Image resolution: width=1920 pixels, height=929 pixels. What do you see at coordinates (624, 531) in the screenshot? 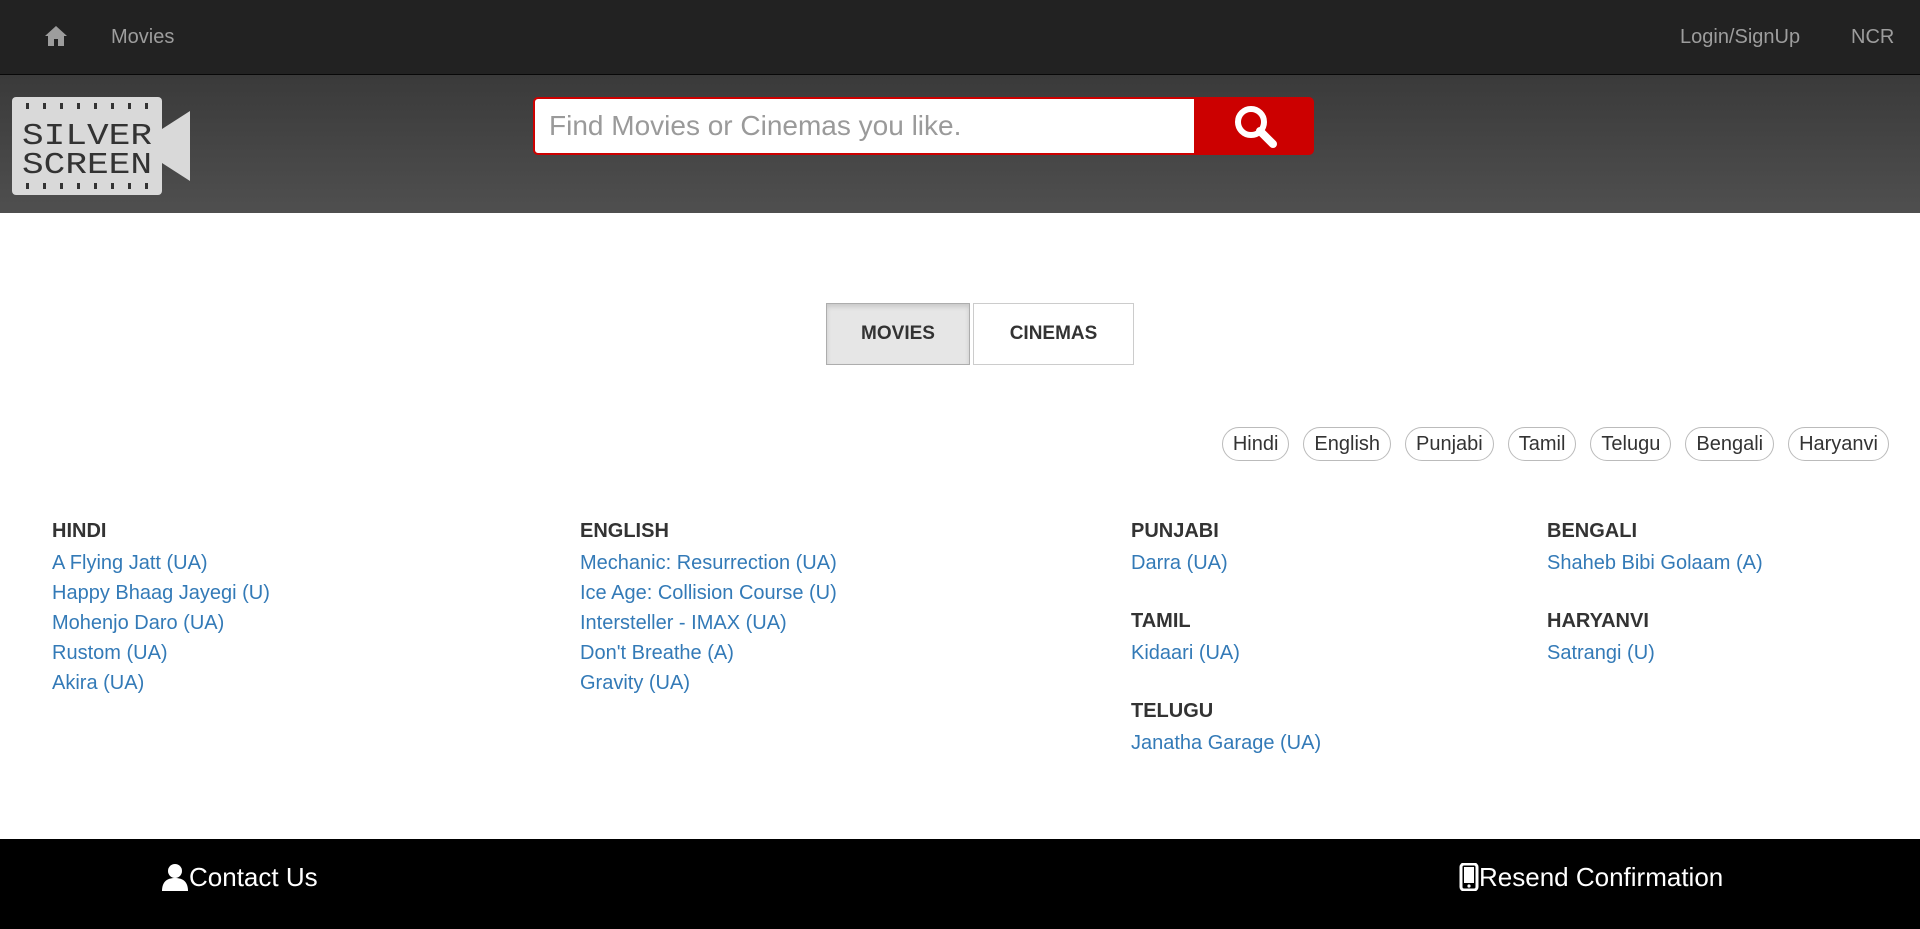
I see `group-heading-english: ENGLISH` at bounding box center [624, 531].